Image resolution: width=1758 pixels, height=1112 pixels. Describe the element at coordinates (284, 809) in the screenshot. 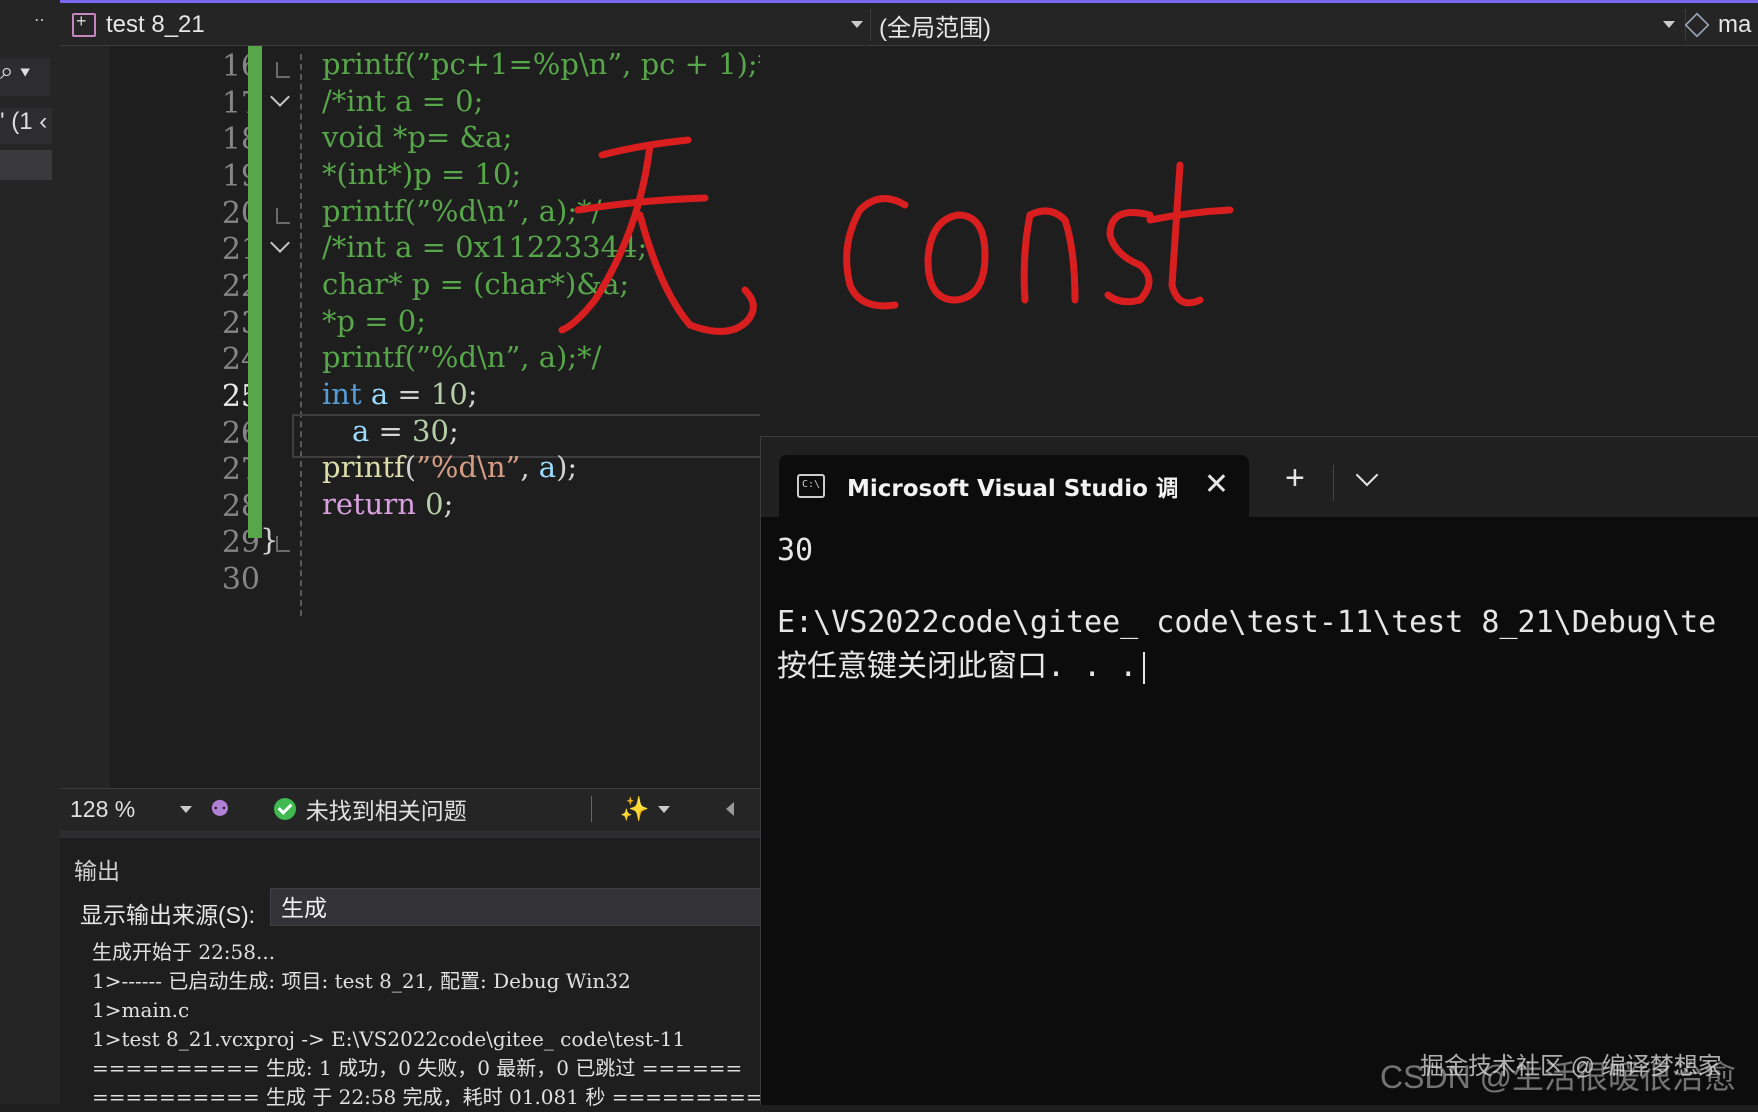

I see `check-circle-icon` at that location.